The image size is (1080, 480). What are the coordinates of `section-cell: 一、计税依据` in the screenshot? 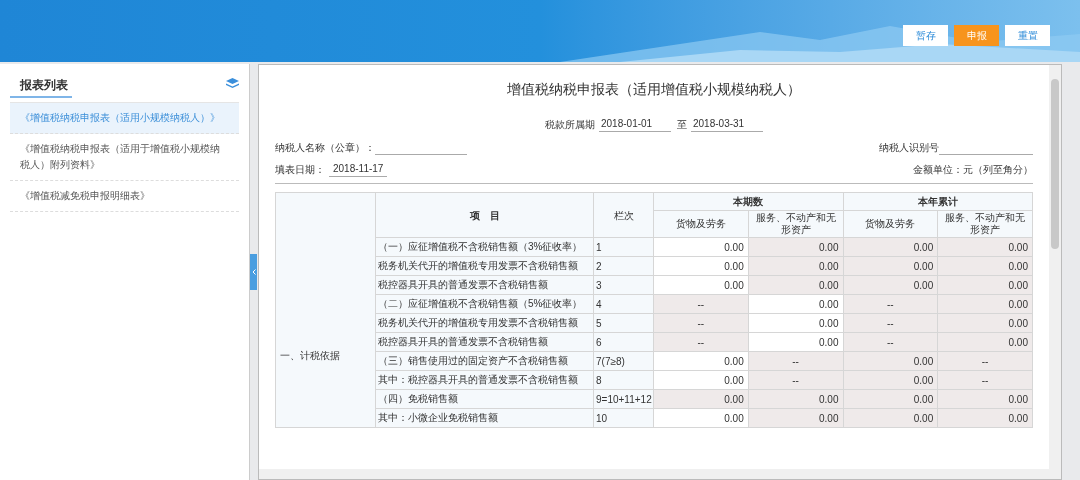 It's located at (325, 310).